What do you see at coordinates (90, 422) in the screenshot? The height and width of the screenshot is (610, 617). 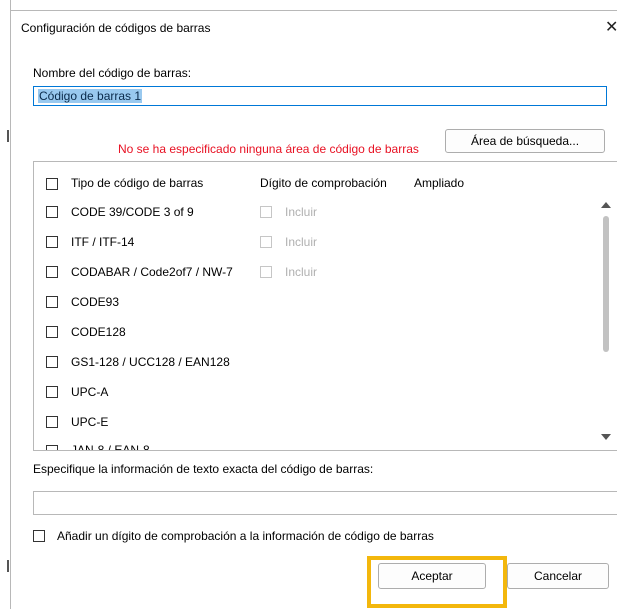 I see `row-label: UPC-E` at bounding box center [90, 422].